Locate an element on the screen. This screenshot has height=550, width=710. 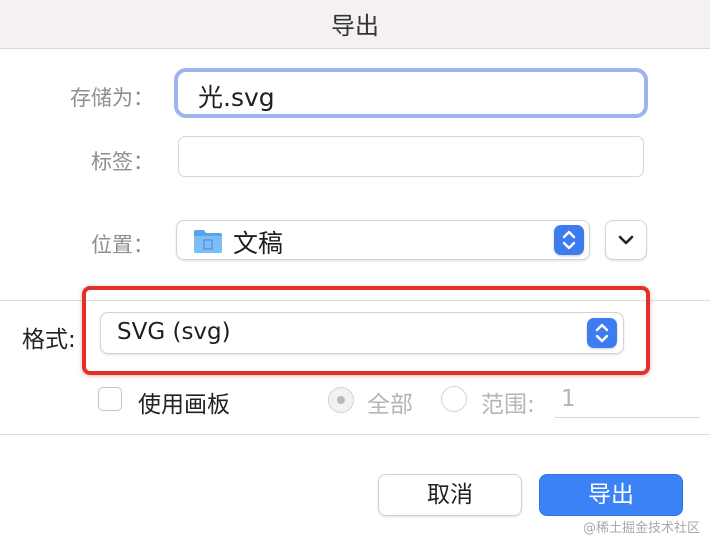
title-bar: 导出 is located at coordinates (355, 24).